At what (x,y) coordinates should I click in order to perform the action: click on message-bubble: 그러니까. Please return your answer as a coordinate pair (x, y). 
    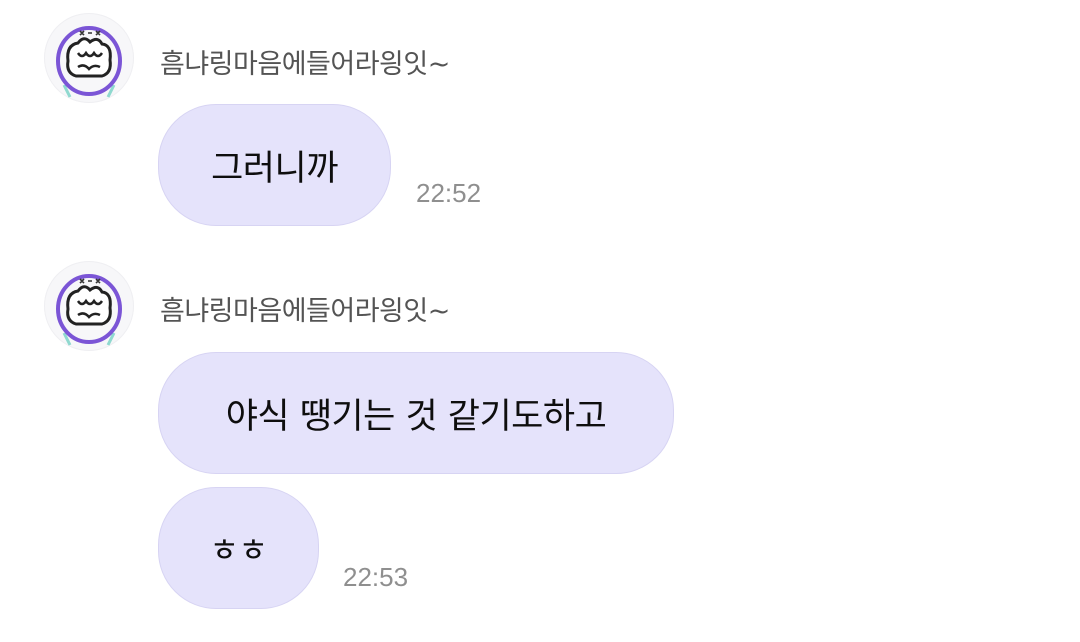
    Looking at the image, I should click on (274, 165).